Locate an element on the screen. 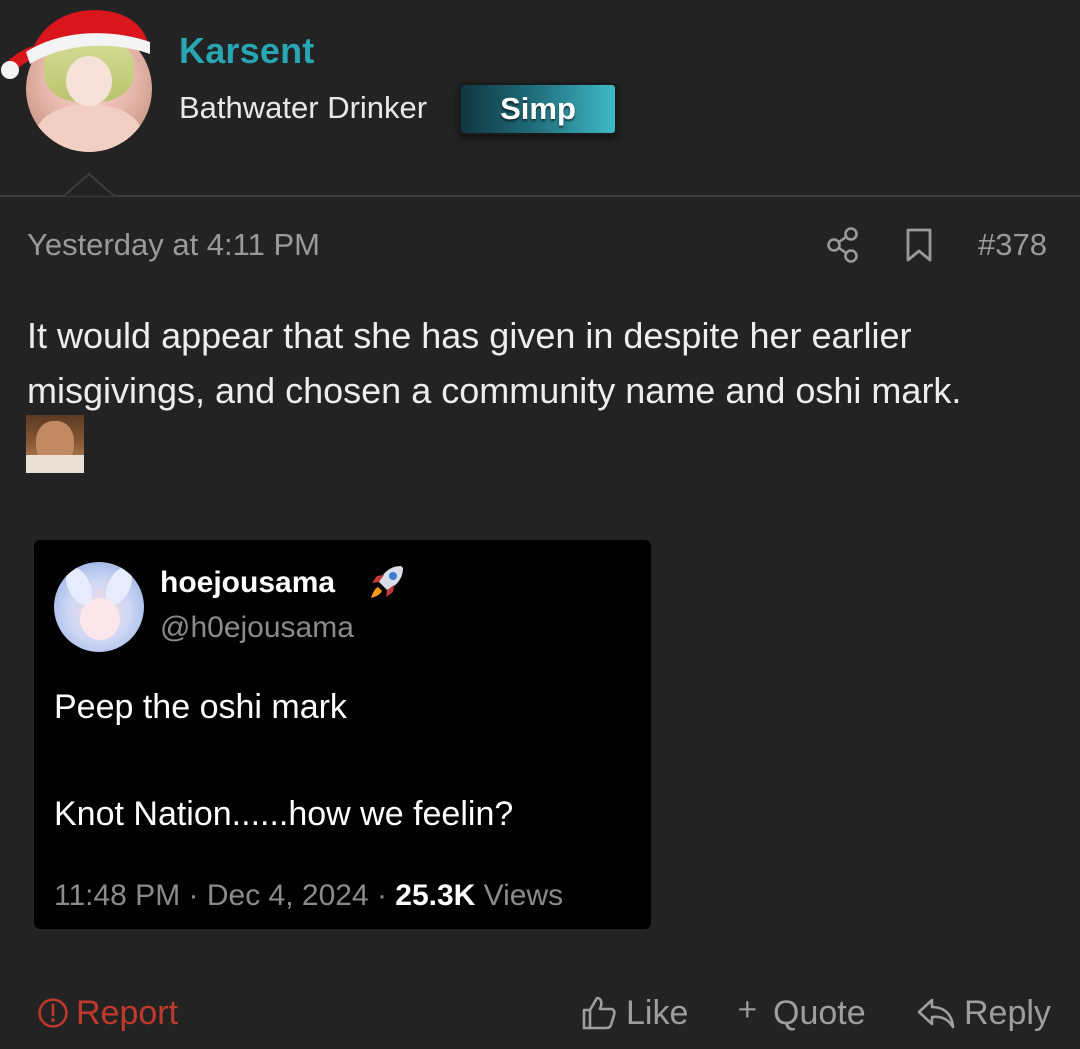 This screenshot has width=1080, height=1049. post-timestamp: Yesterday at 4:11 PM is located at coordinates (173, 245).